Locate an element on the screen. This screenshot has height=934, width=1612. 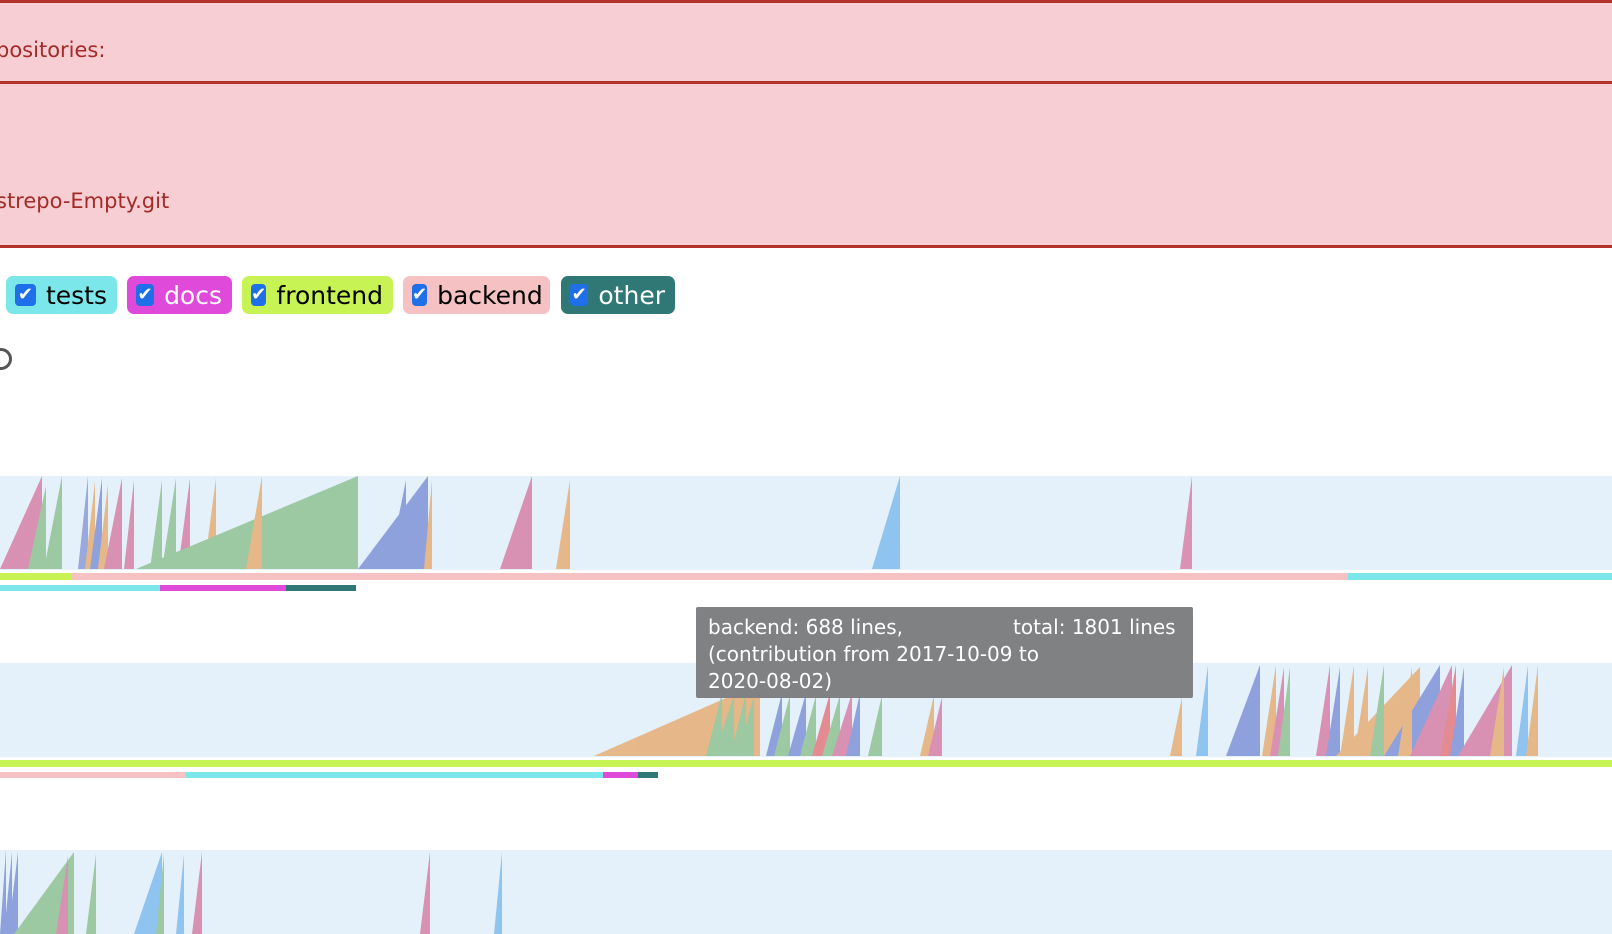
tooltip-line: (contribution from 2017-10-09 to is located at coordinates (873, 654).